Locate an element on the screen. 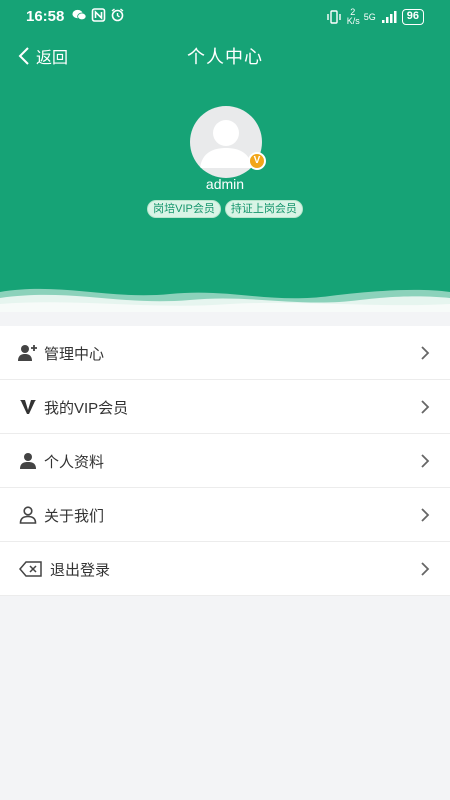 Image resolution: width=450 pixels, height=800 pixels. membership-badges: 岗培VIP会员 持证上岗会员 is located at coordinates (225, 209).